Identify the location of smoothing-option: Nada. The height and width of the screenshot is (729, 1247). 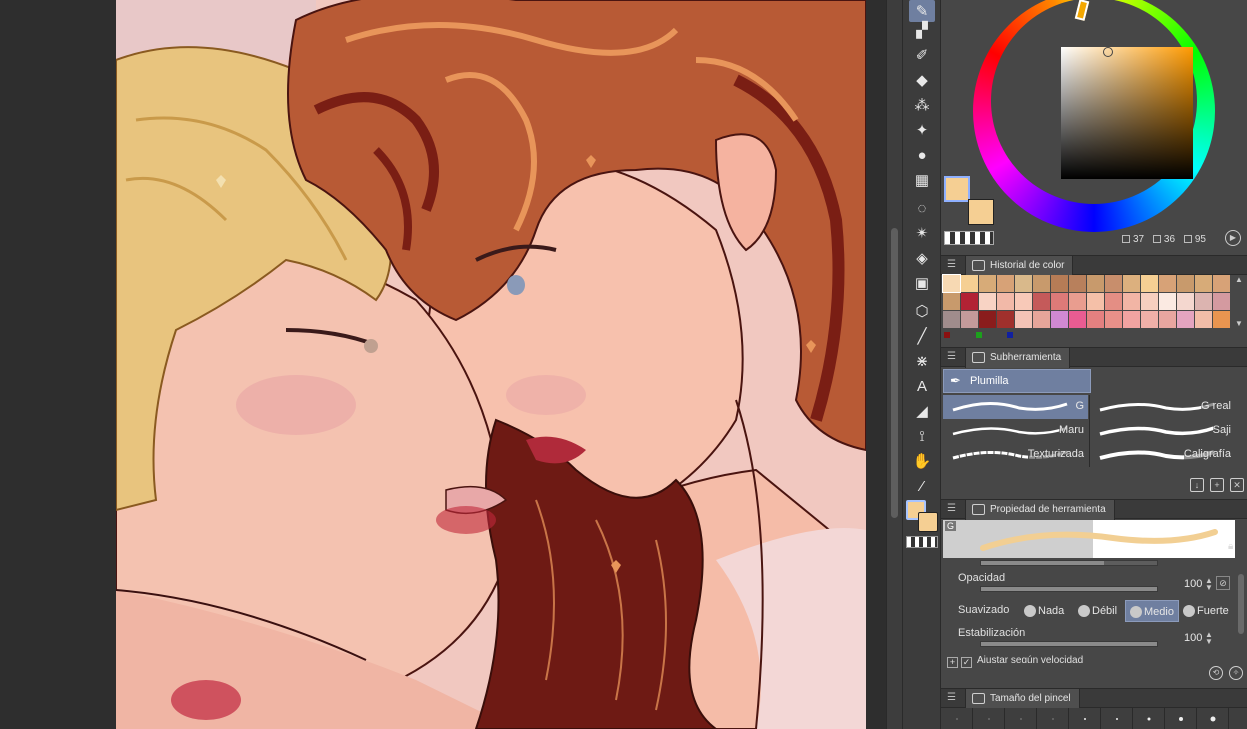
(1044, 611).